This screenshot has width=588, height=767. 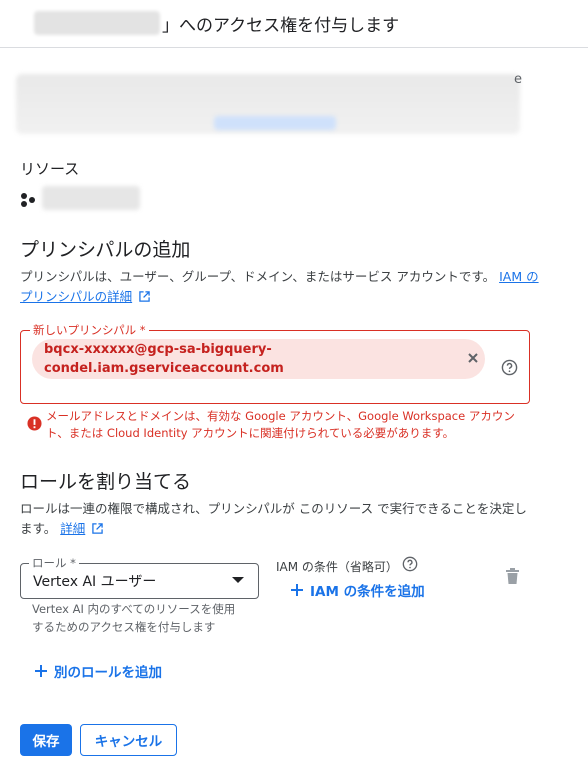 I want to click on add-iam-condition-label: IAM の条件を追加, so click(x=367, y=592).